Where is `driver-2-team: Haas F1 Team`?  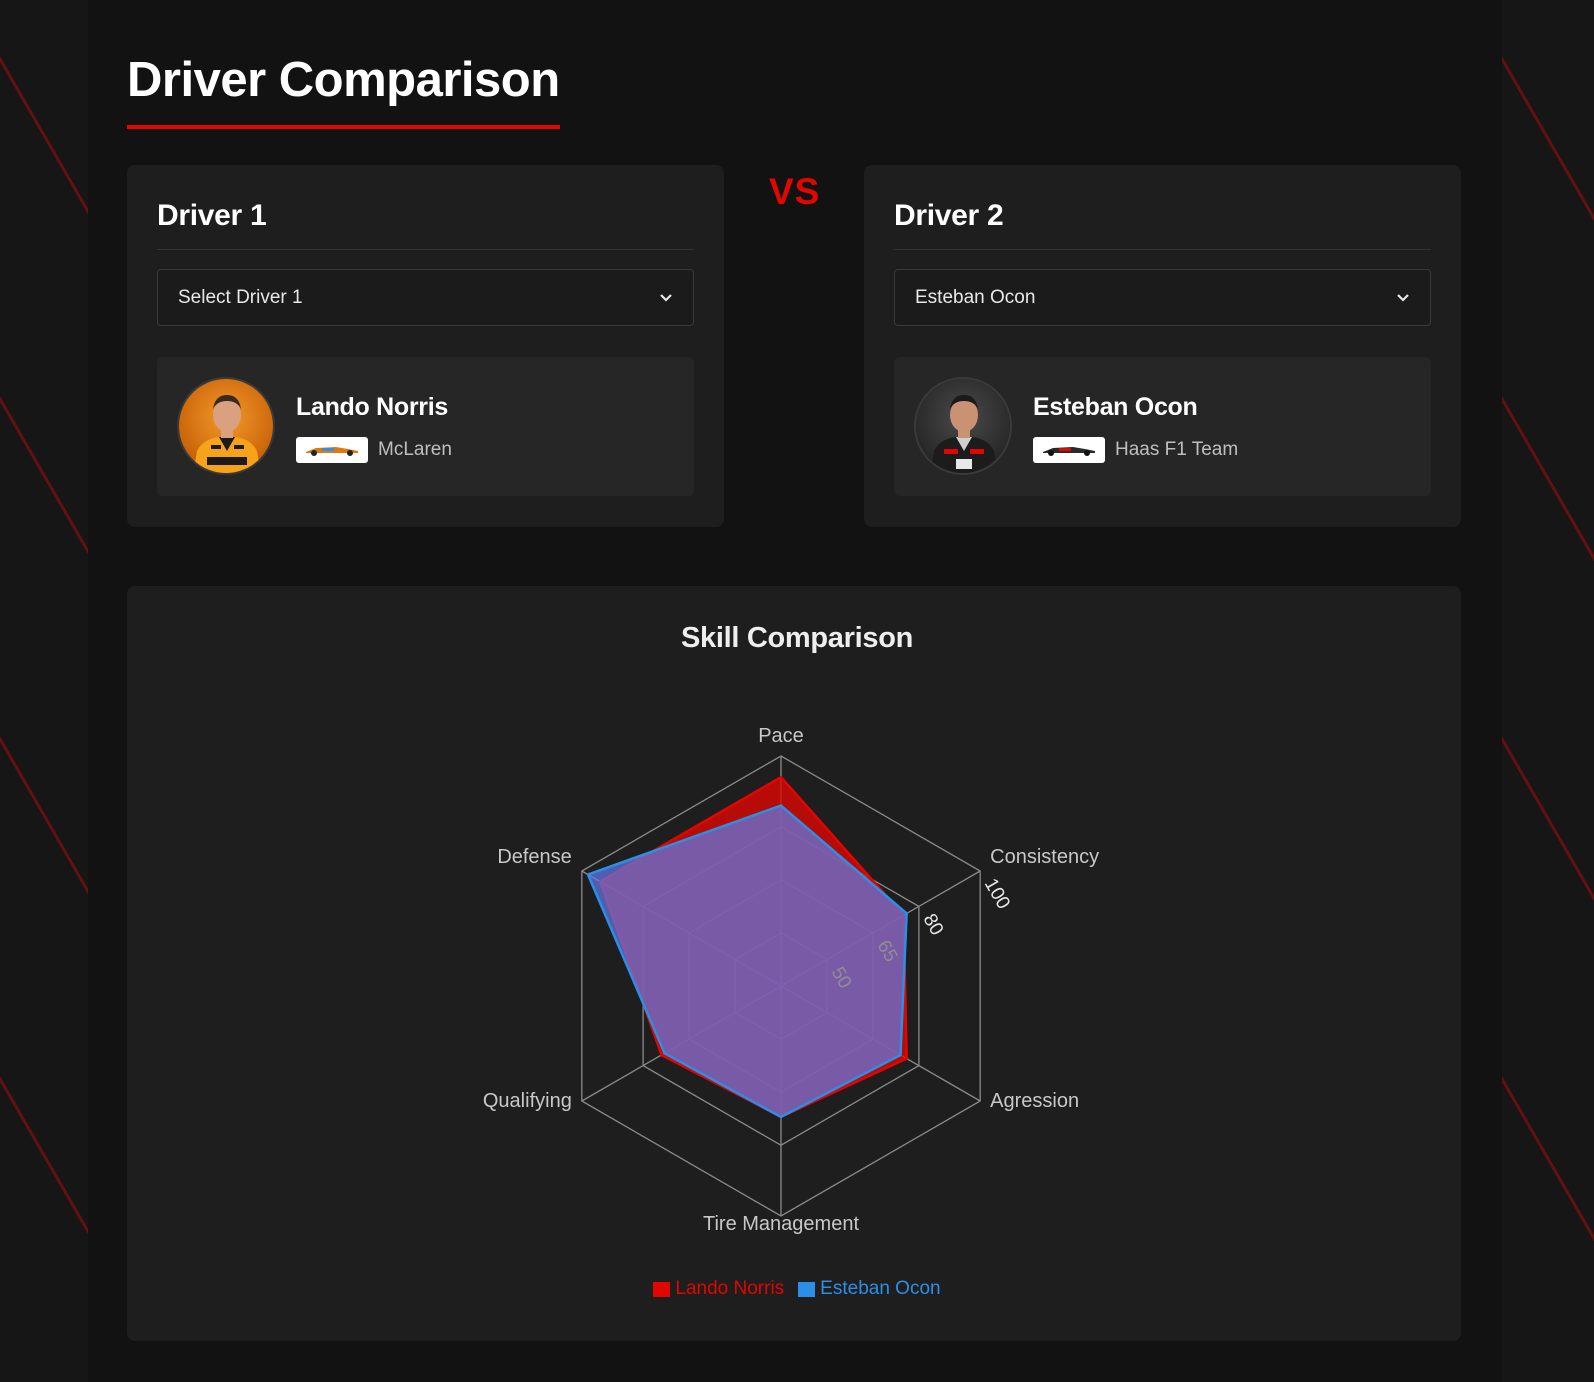
driver-2-team: Haas F1 Team is located at coordinates (1135, 450).